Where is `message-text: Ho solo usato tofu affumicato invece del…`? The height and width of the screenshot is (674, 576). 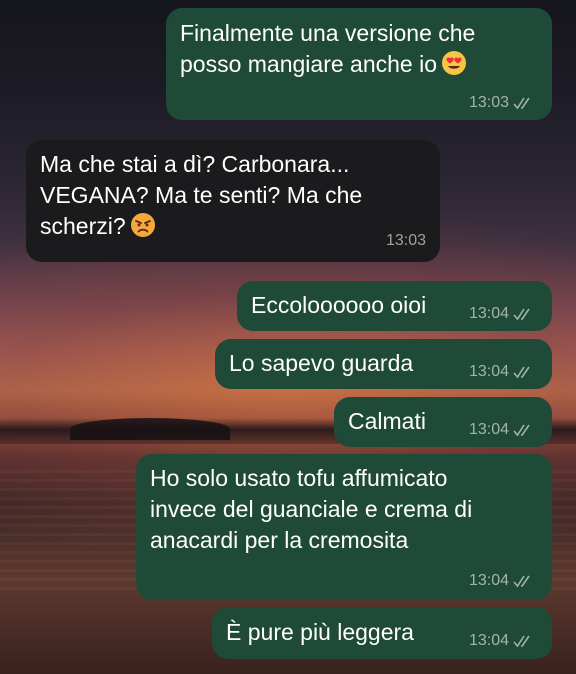
message-text: Ho solo usato tofu affumicato invece del… is located at coordinates (311, 509).